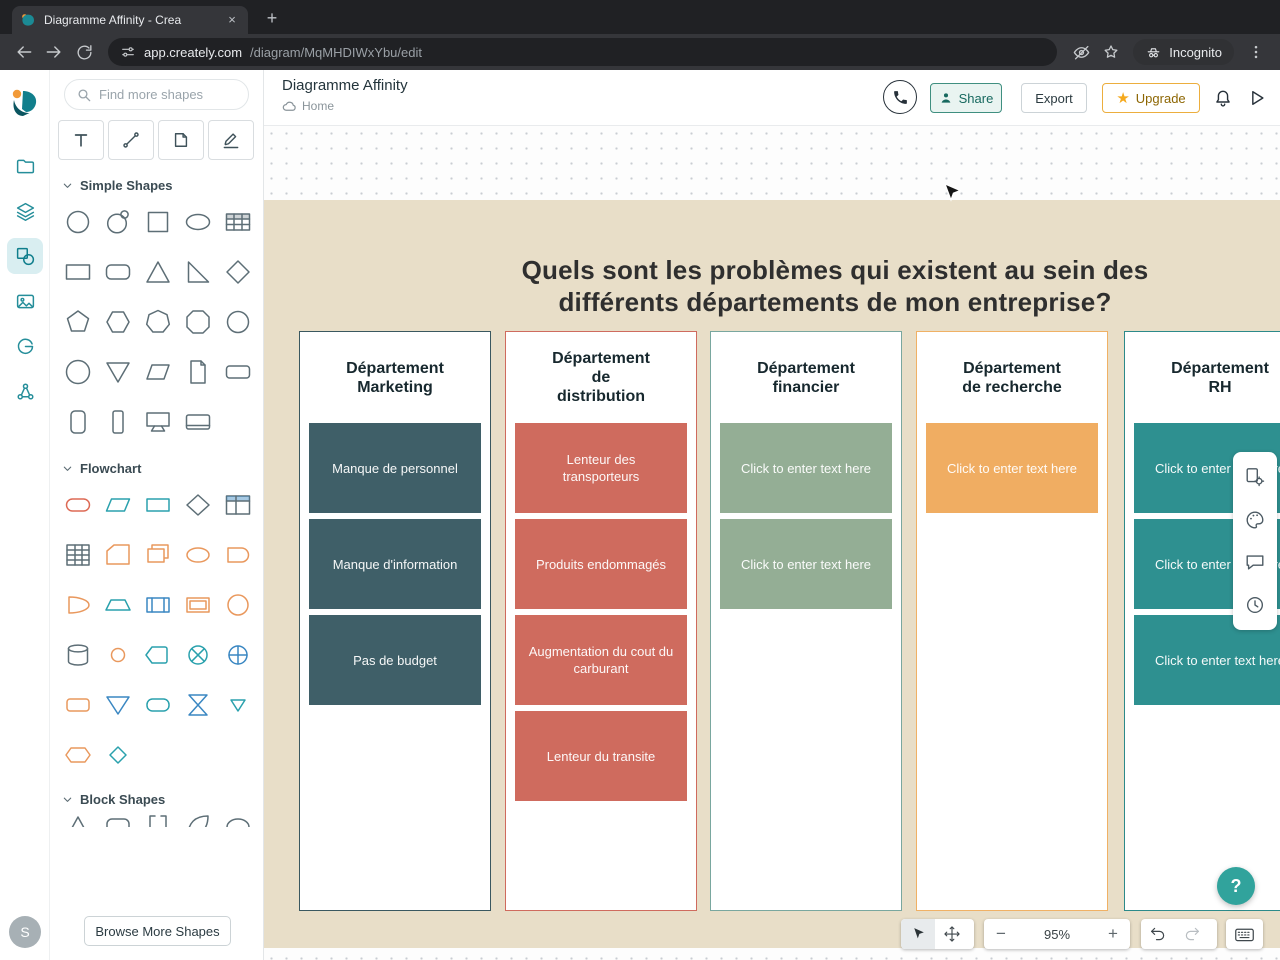 Image resolution: width=1280 pixels, height=960 pixels. Describe the element at coordinates (158, 422) in the screenshot. I see `shape-monitor-stand` at that location.